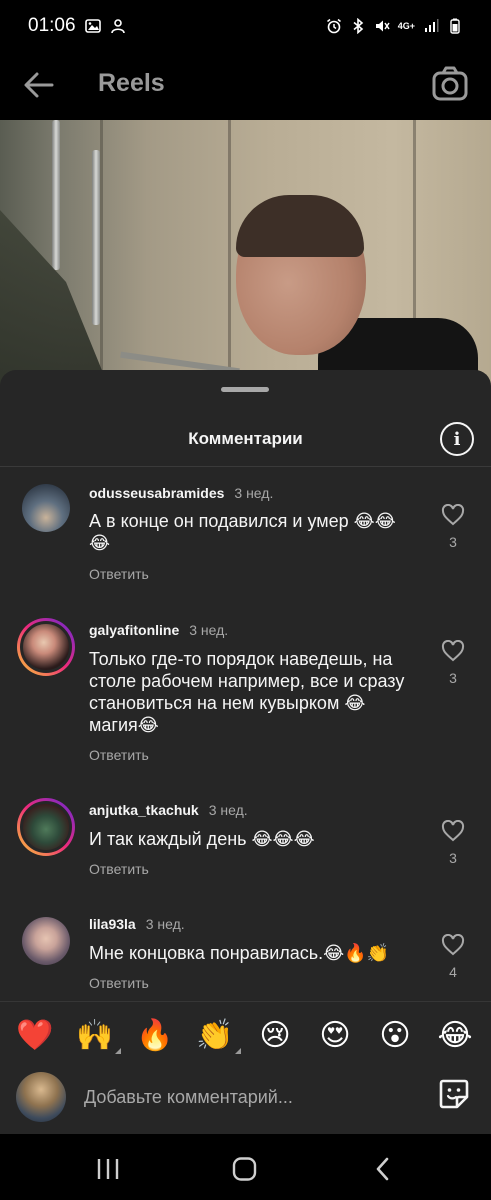  I want to click on system-nav-bar, so click(245, 1167).